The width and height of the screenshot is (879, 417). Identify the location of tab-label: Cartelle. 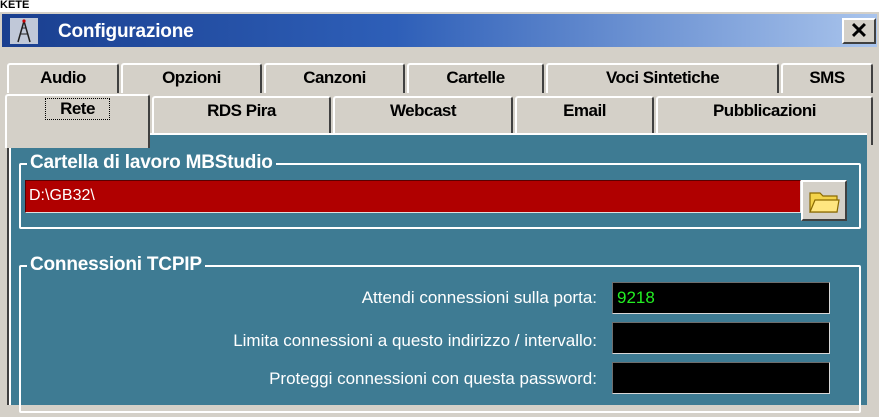
(475, 77).